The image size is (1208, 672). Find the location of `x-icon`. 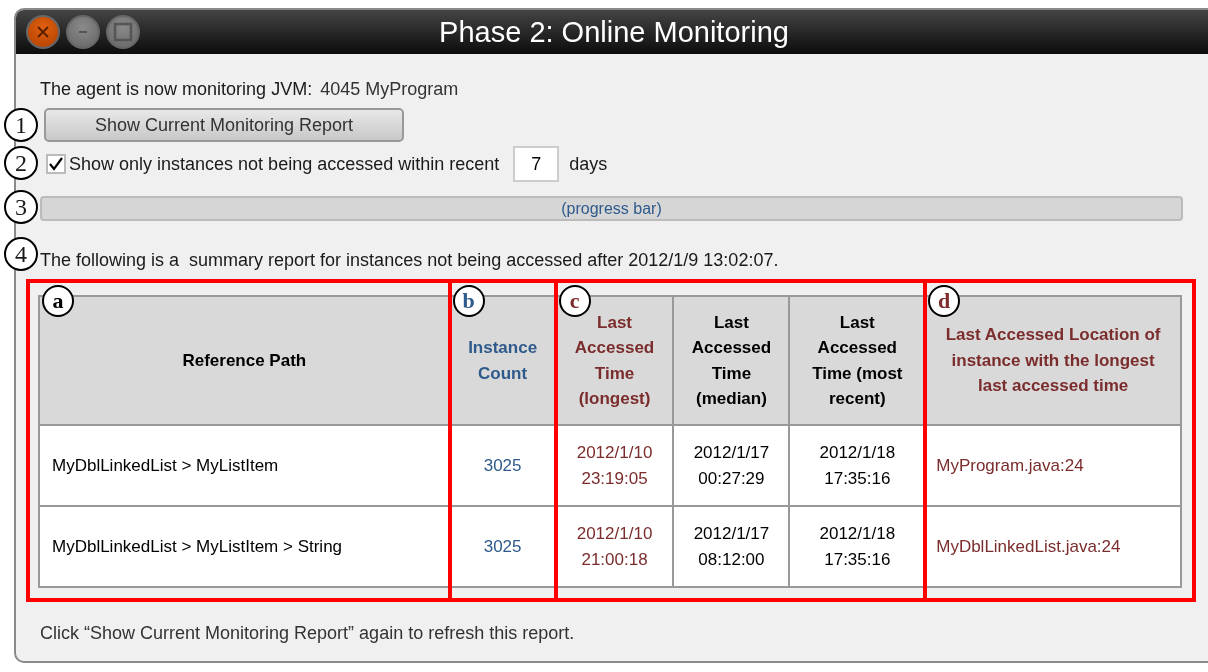

x-icon is located at coordinates (43, 32).